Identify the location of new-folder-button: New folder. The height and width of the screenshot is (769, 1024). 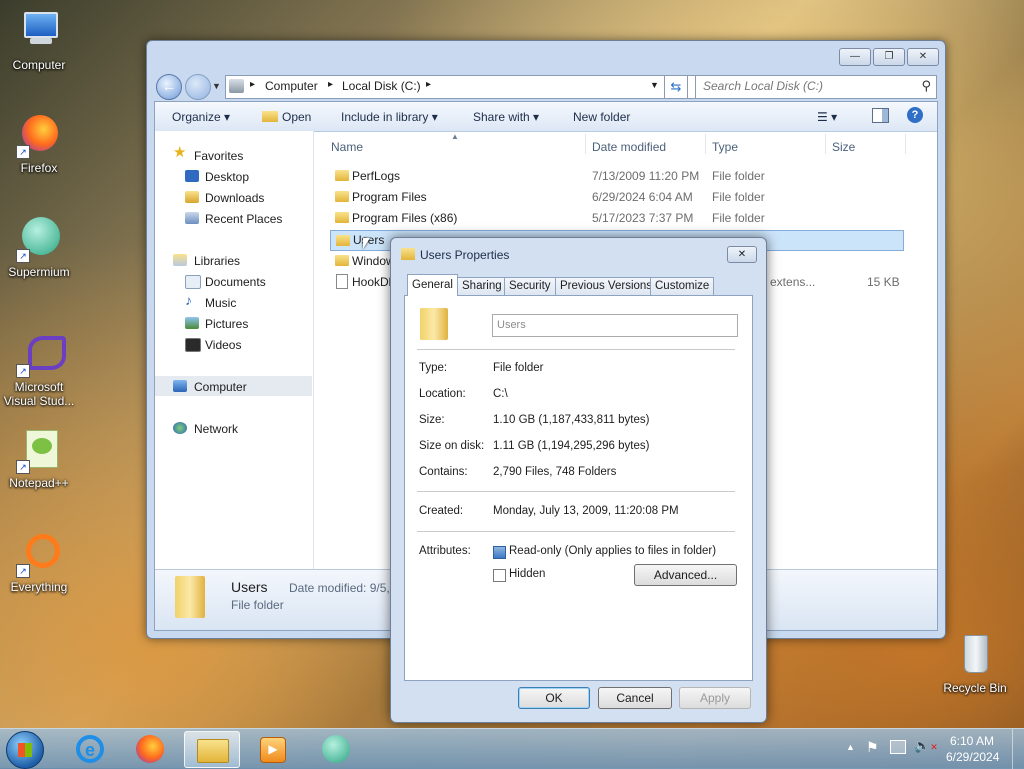
(601, 117).